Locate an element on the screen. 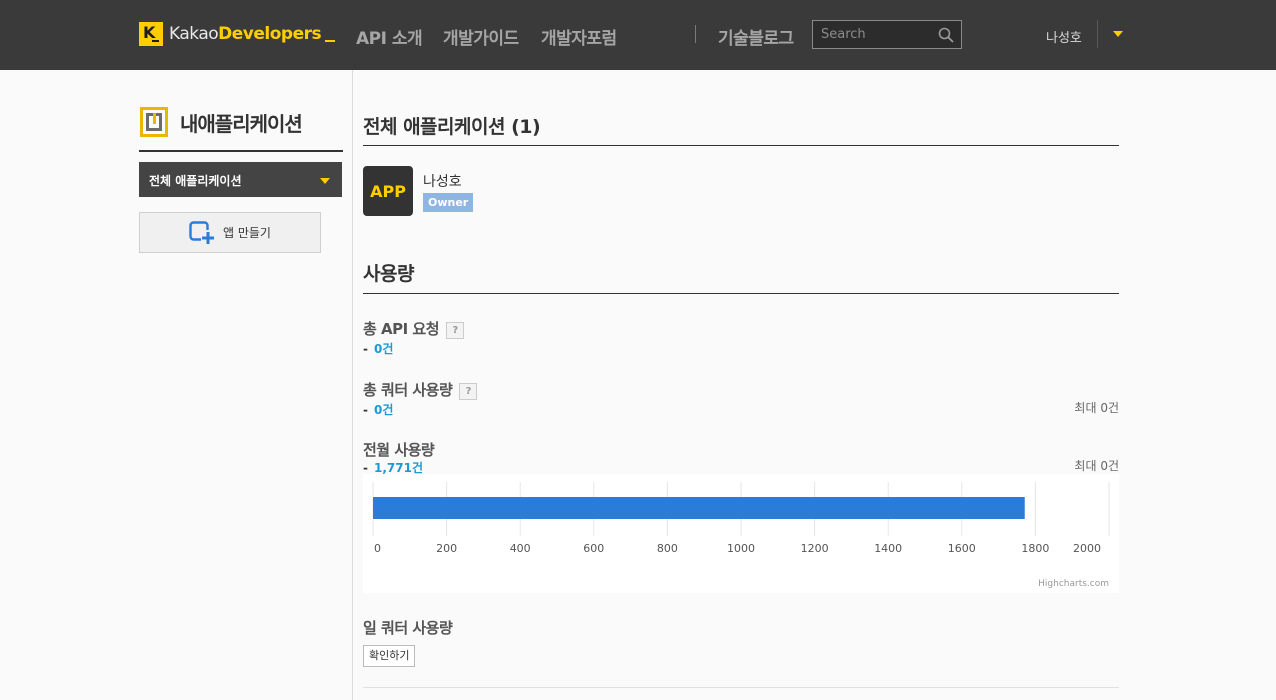 Image resolution: width=1276 pixels, height=700 pixels. x-tick-label: 400 is located at coordinates (520, 548).